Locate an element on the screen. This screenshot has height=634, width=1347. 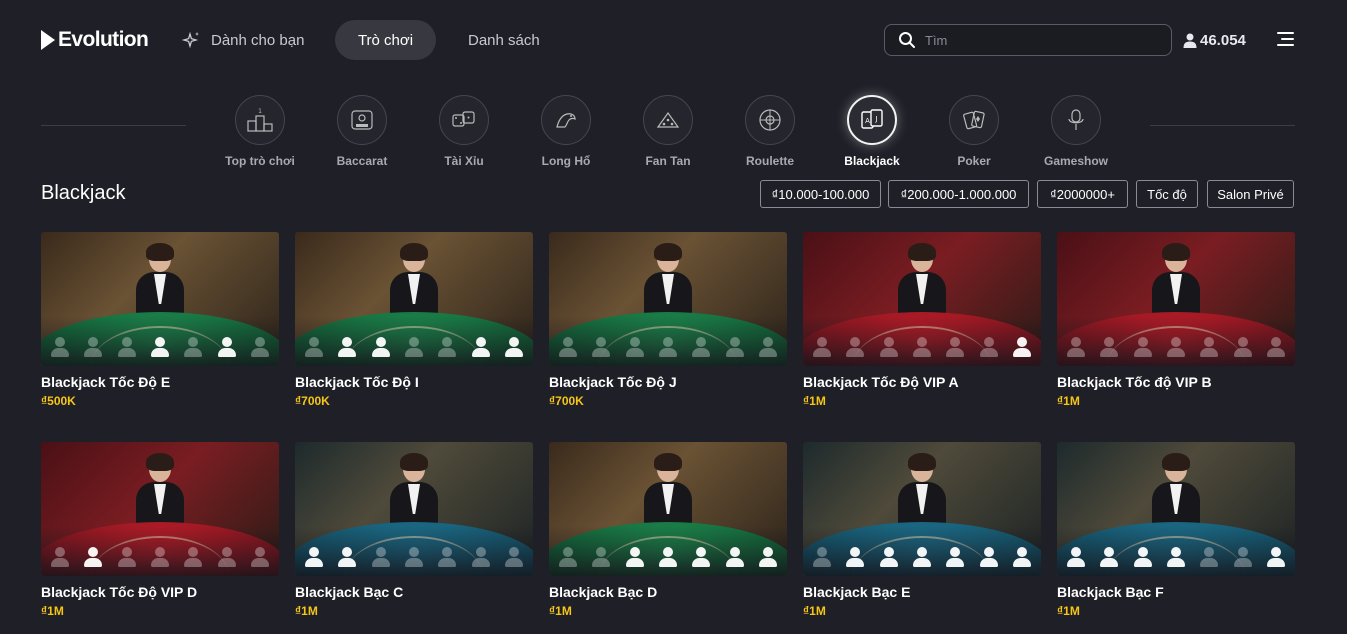
search-box is located at coordinates (1028, 40).